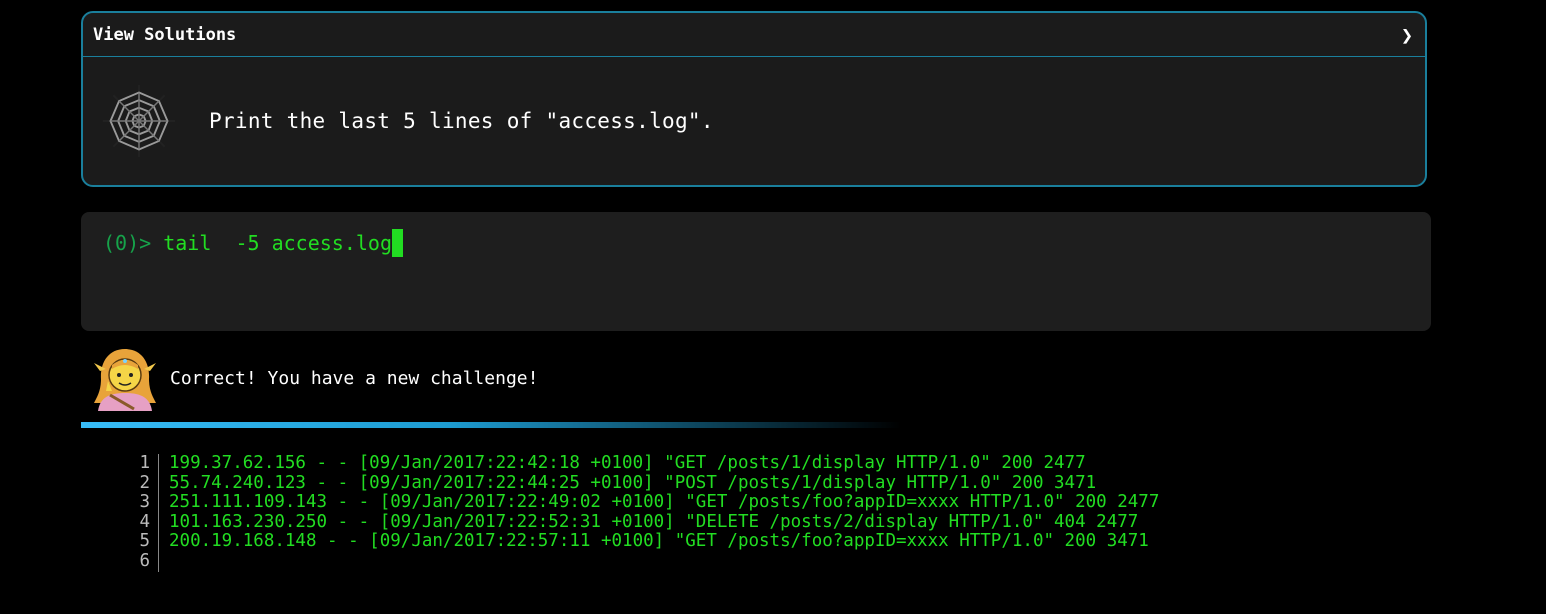 The image size is (1546, 614). I want to click on progress-divider, so click(491, 425).